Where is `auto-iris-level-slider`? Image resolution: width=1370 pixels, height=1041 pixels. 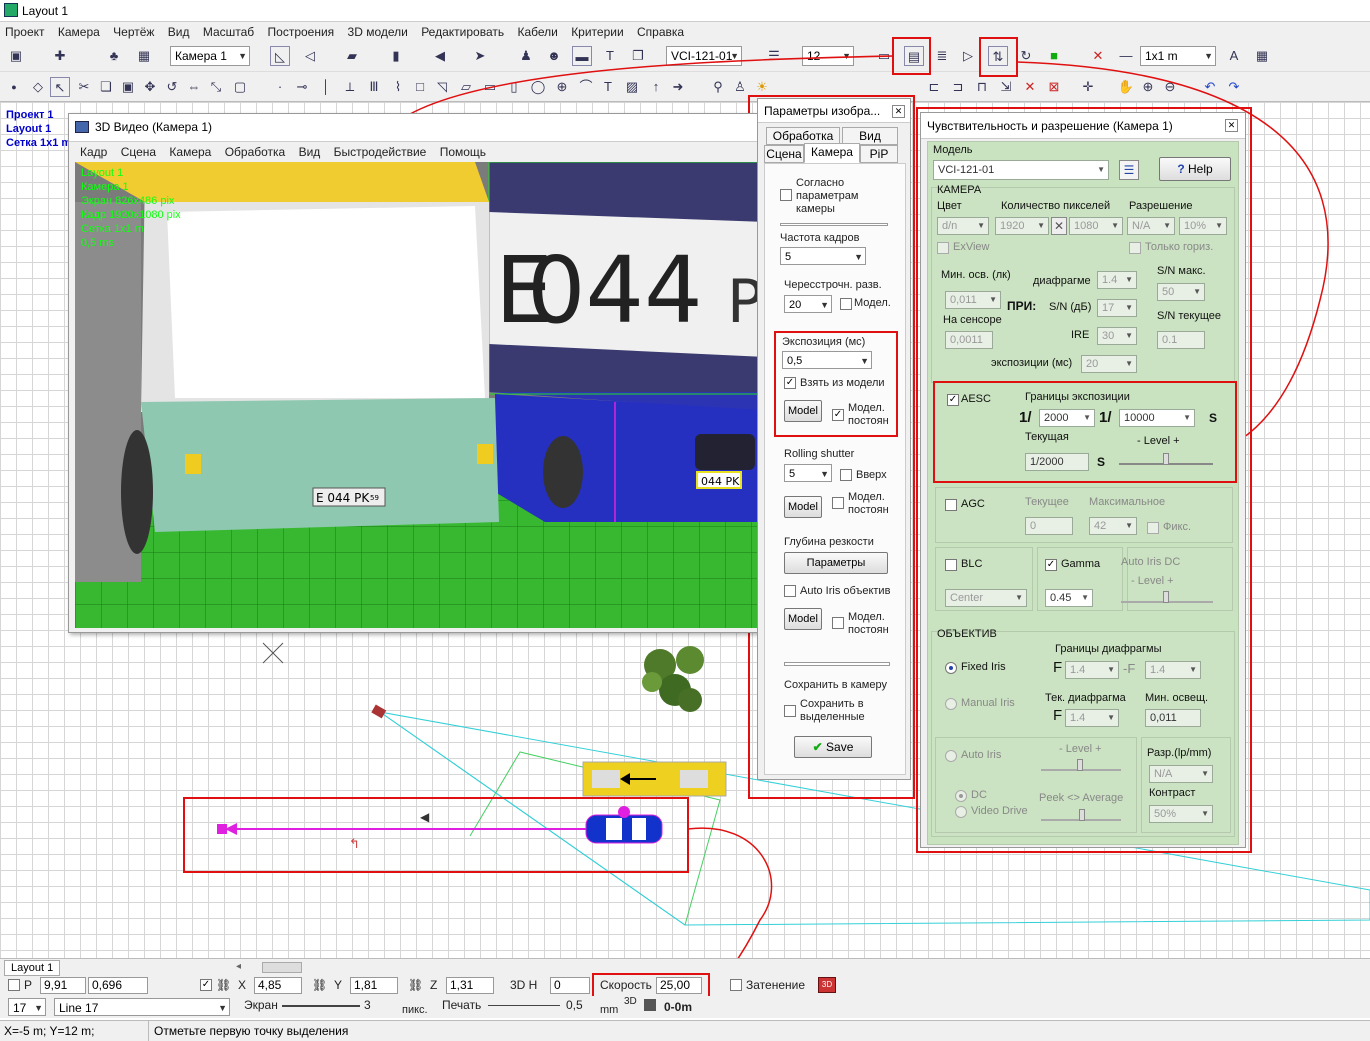 auto-iris-level-slider is located at coordinates (1081, 765).